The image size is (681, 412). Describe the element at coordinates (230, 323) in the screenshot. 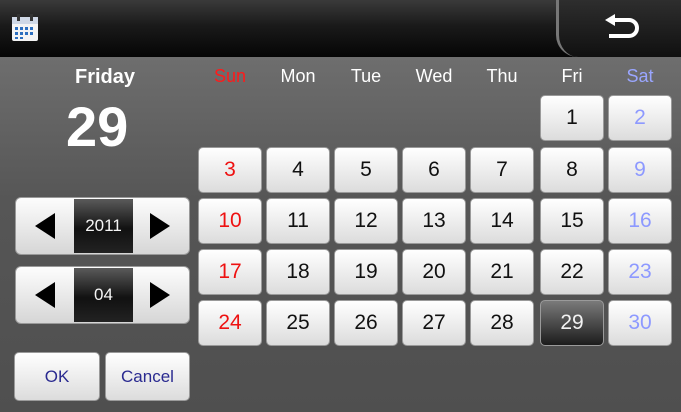

I see `day-24: 24` at that location.